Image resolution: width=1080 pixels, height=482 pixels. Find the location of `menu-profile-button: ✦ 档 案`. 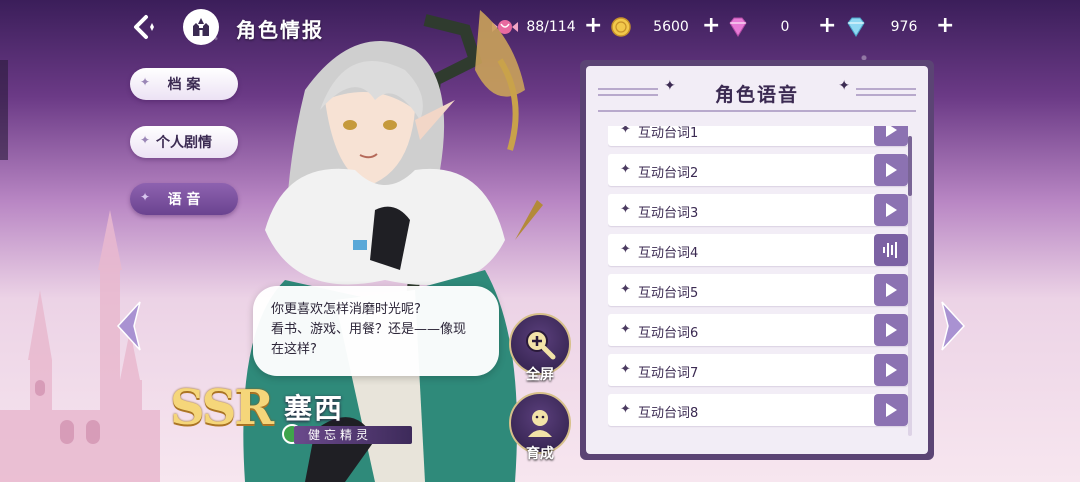

menu-profile-button: ✦ 档 案 is located at coordinates (184, 84).